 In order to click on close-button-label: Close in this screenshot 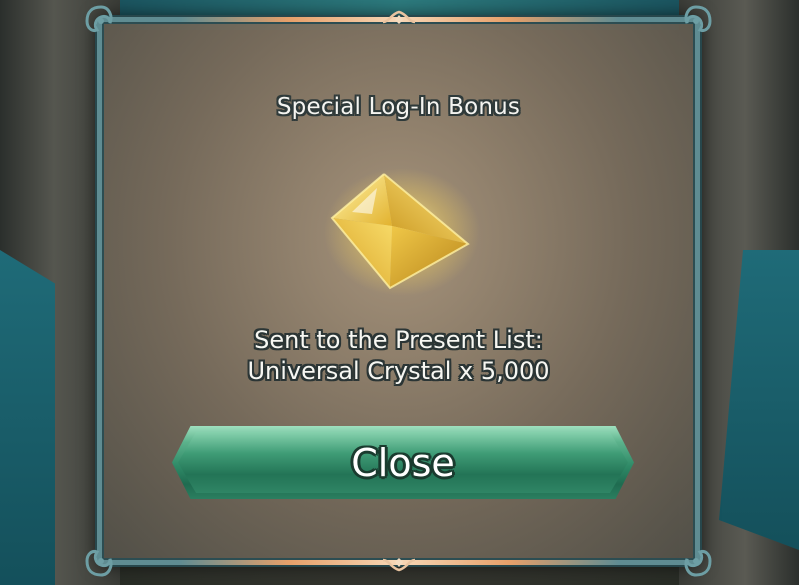, I will do `click(403, 462)`.